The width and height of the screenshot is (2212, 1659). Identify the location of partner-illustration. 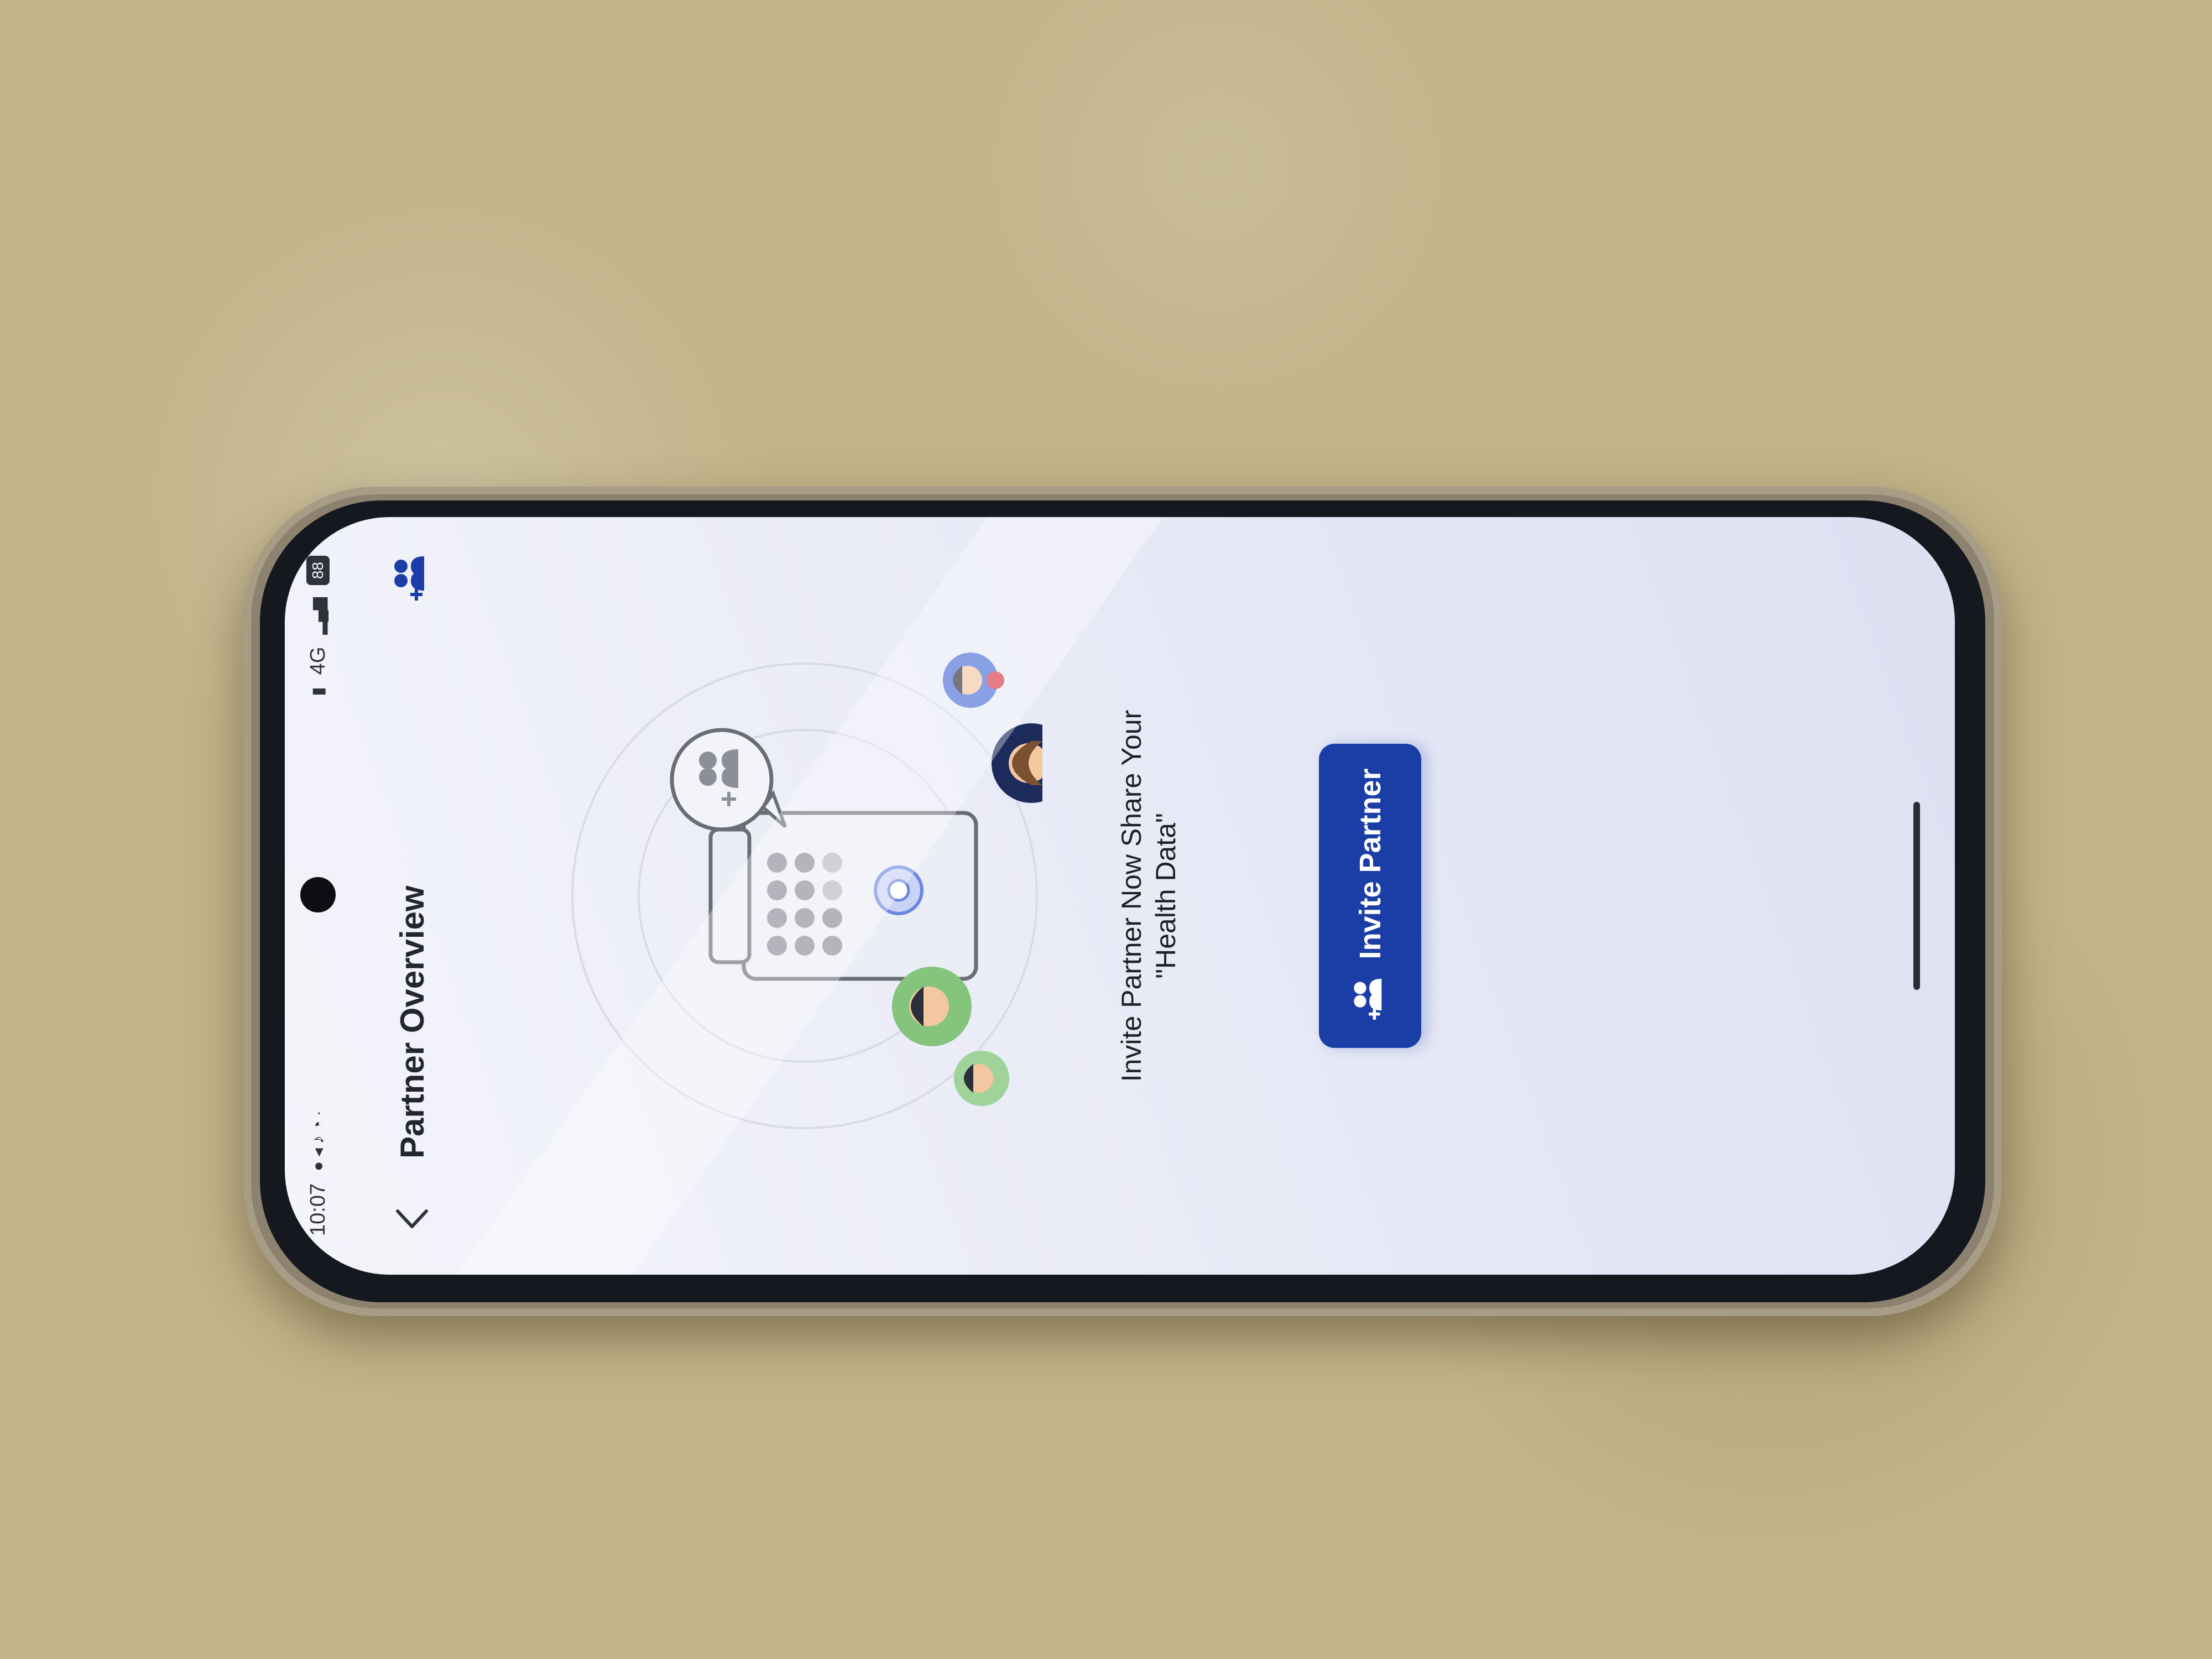
(808, 896).